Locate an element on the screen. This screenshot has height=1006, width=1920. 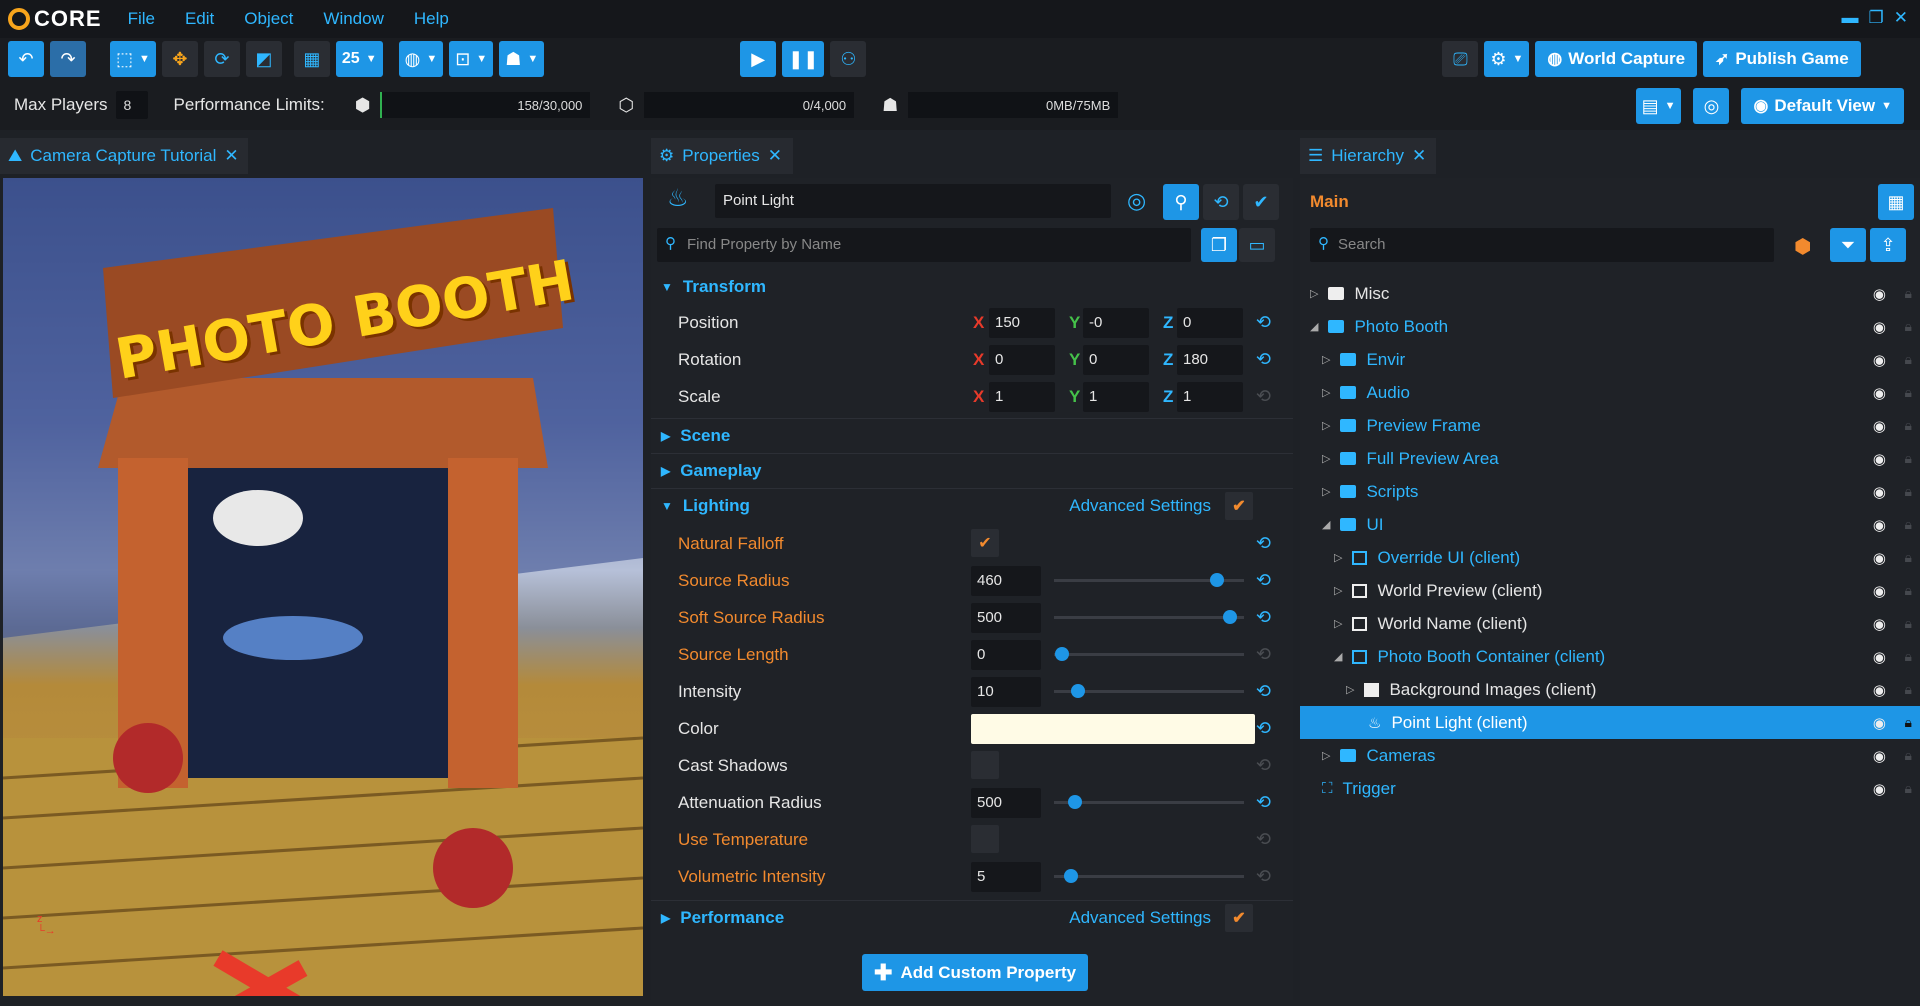
community-button: ◎ is located at coordinates (1711, 106).